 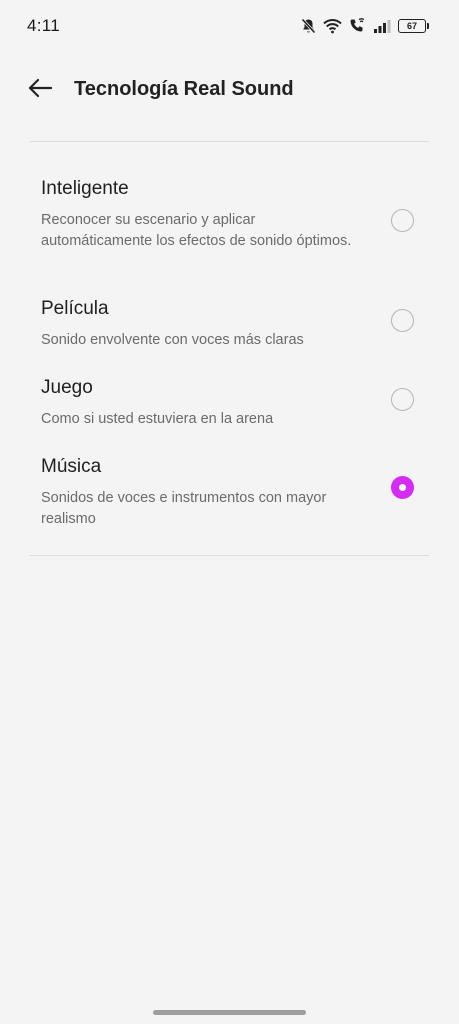 What do you see at coordinates (357, 26) in the screenshot?
I see `wifi-call-icon` at bounding box center [357, 26].